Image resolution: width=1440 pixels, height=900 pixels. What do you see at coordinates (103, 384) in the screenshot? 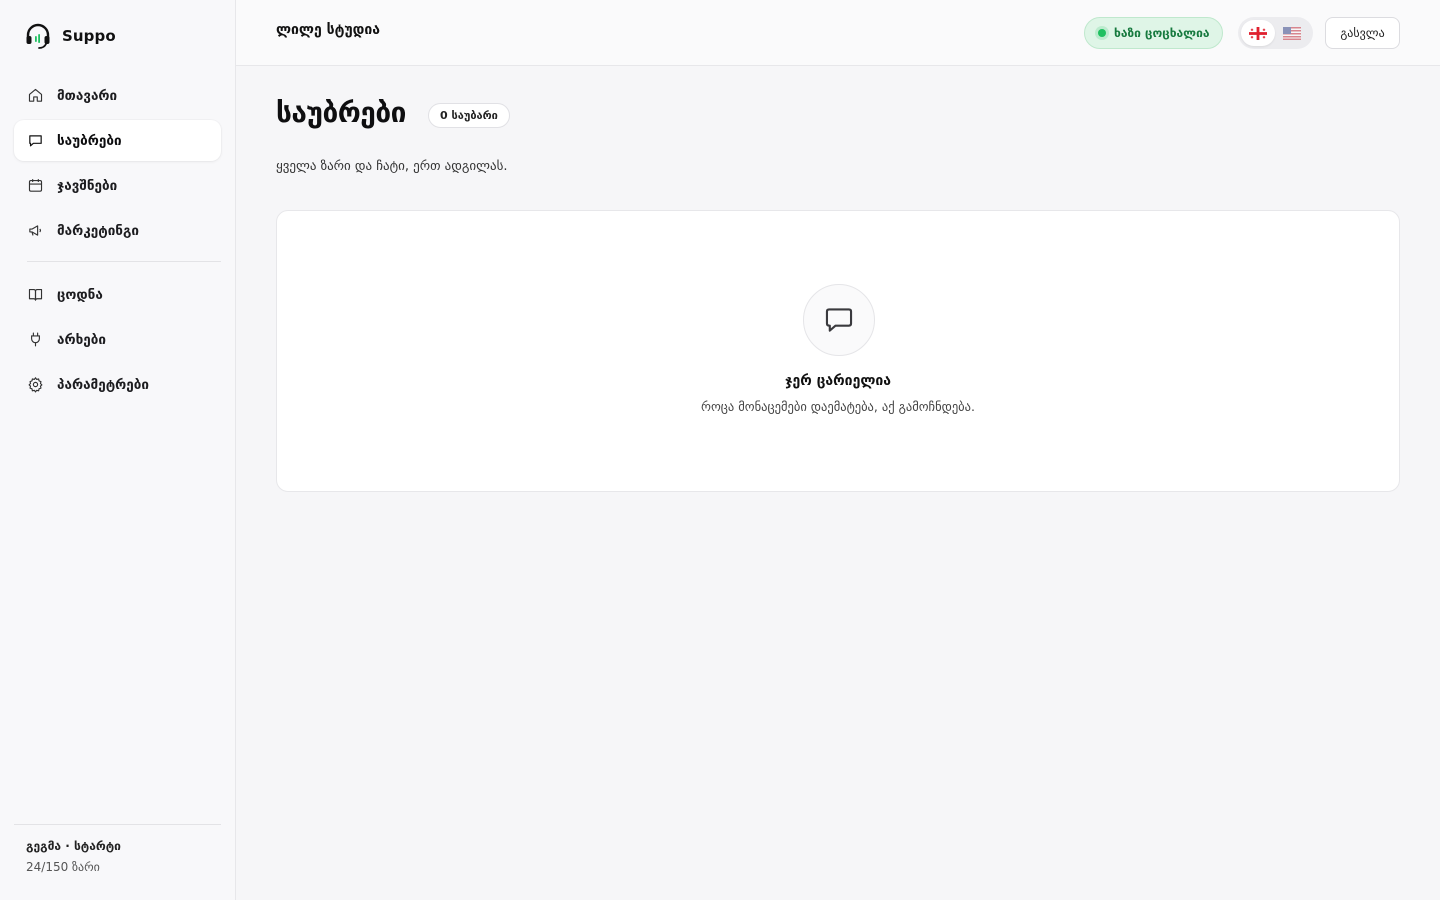
I see `sidebar-item-label: პარამეტრები` at bounding box center [103, 384].